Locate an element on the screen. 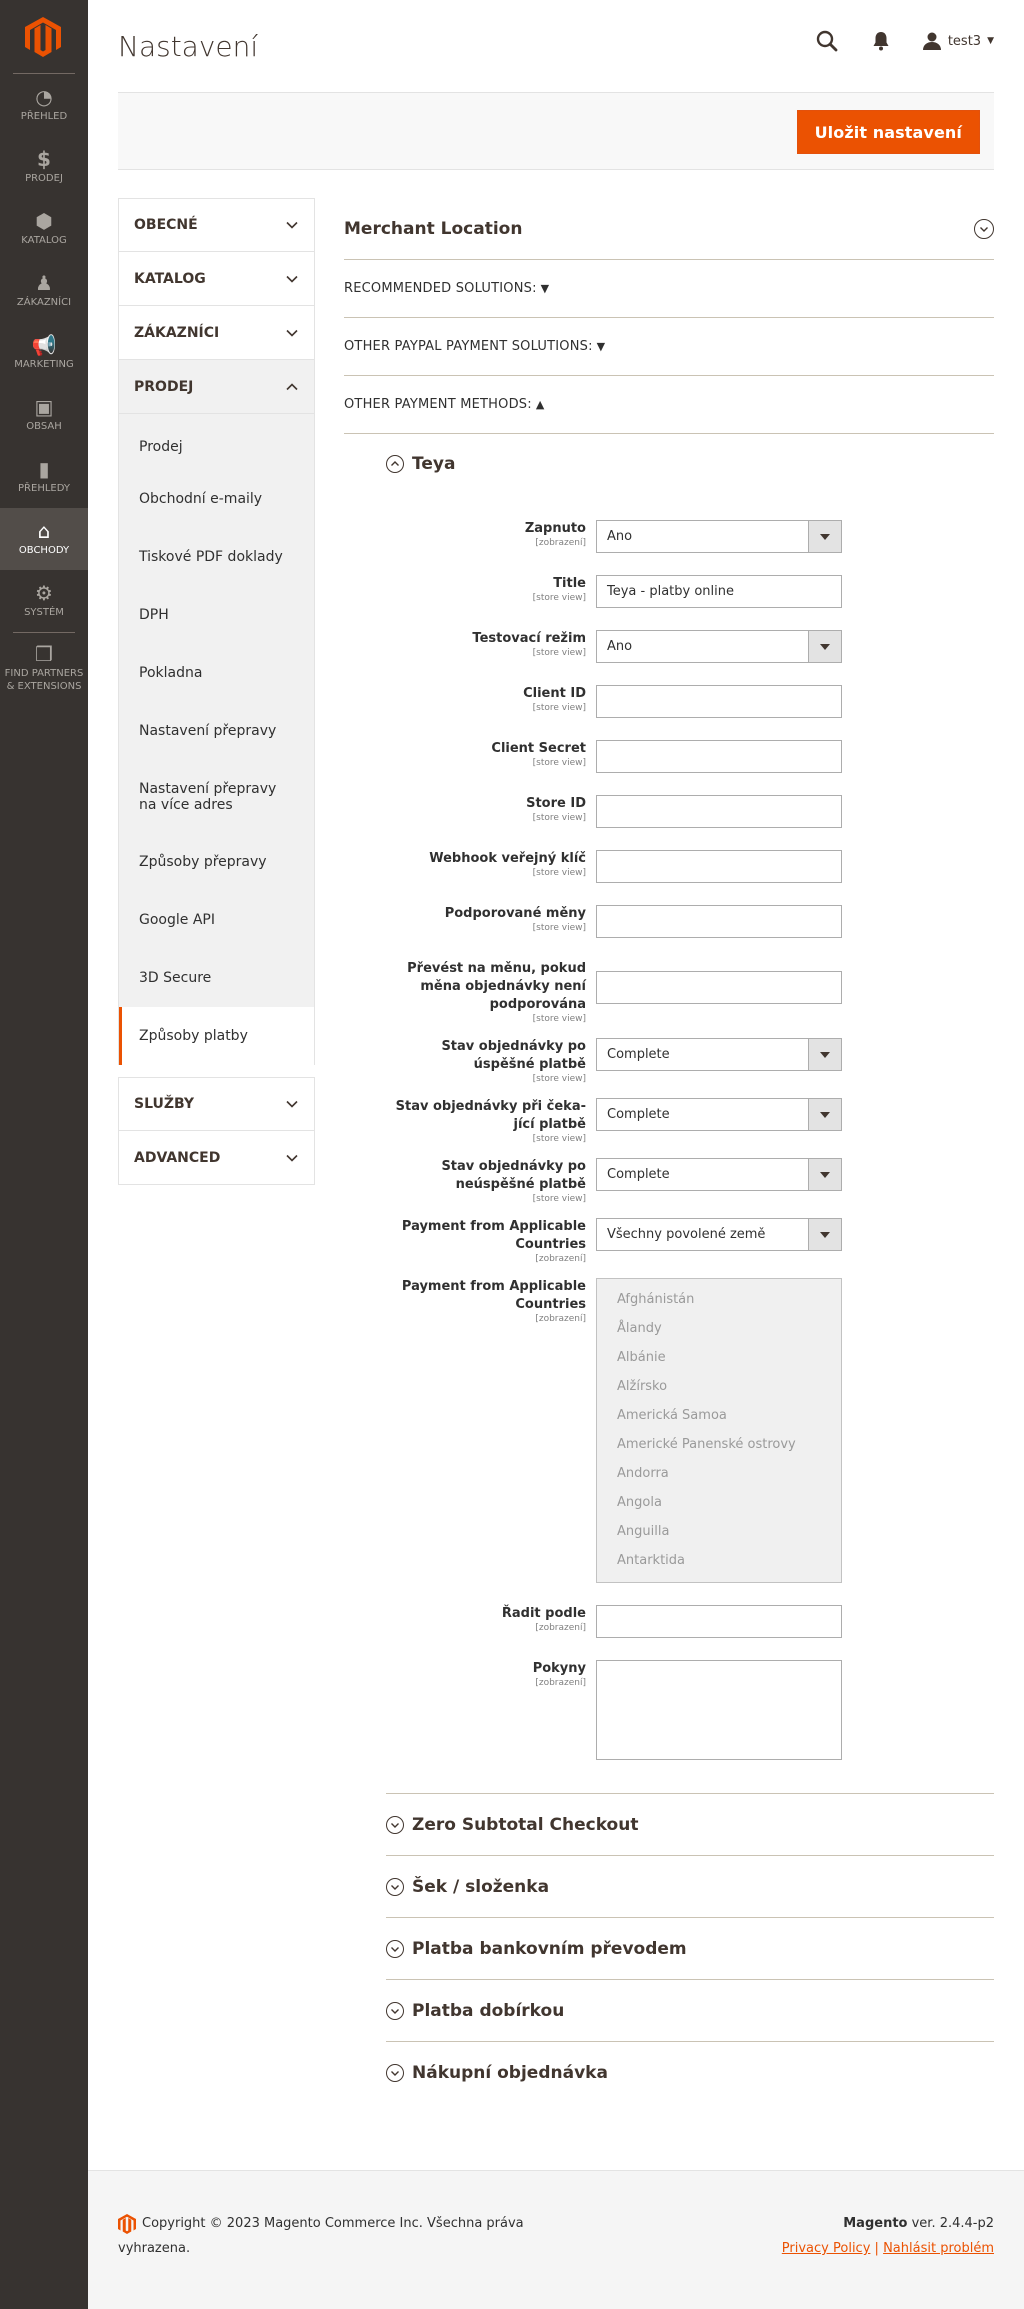  menu-reports: ▮ PŘEHLEDY is located at coordinates (44, 477).